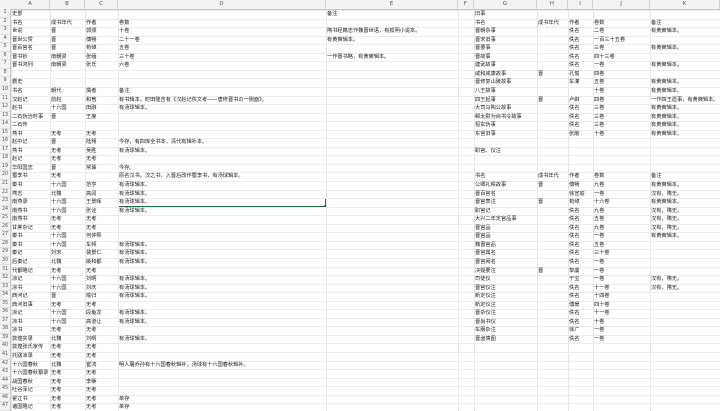 The width and height of the screenshot is (720, 411). Describe the element at coordinates (485, 202) in the screenshot. I see `cell: 晋官表注` at that location.